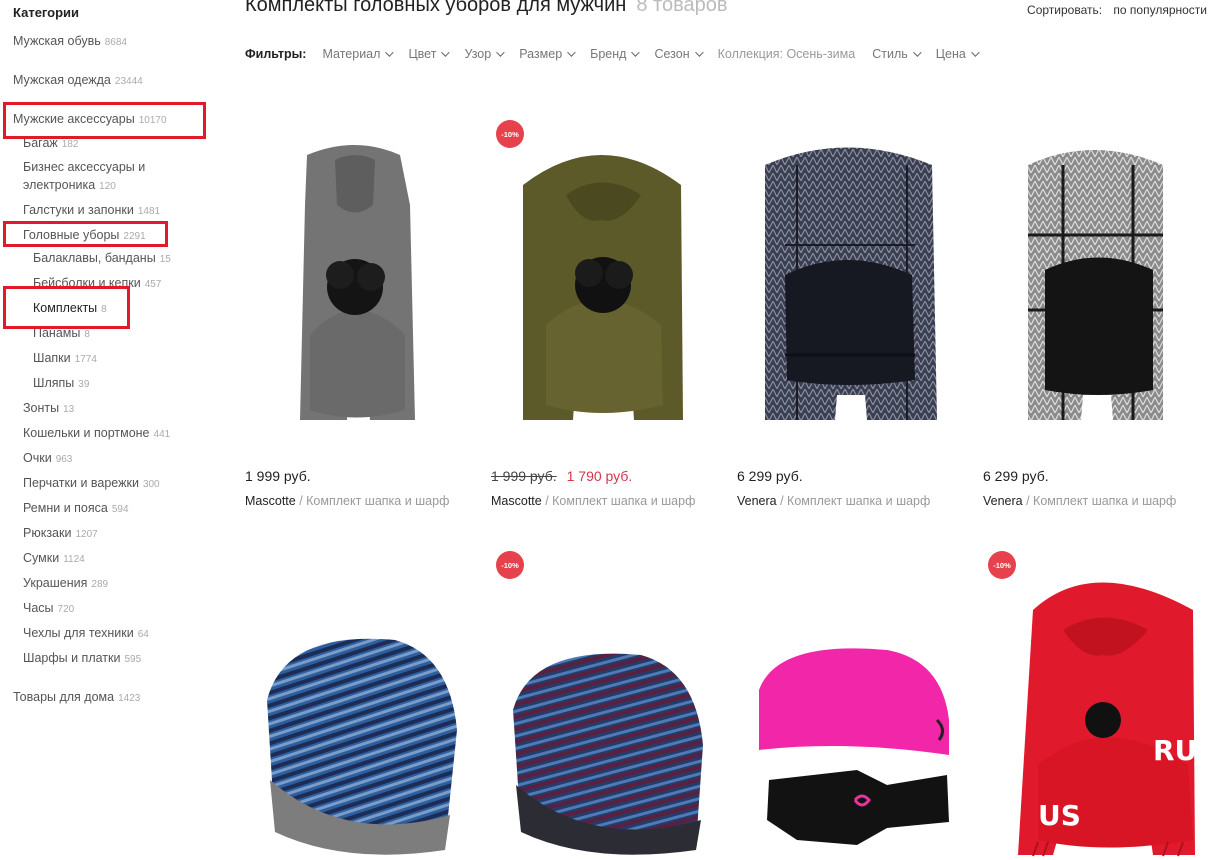  What do you see at coordinates (61, 334) in the screenshot?
I see `category-panamas: Панамы 8` at bounding box center [61, 334].